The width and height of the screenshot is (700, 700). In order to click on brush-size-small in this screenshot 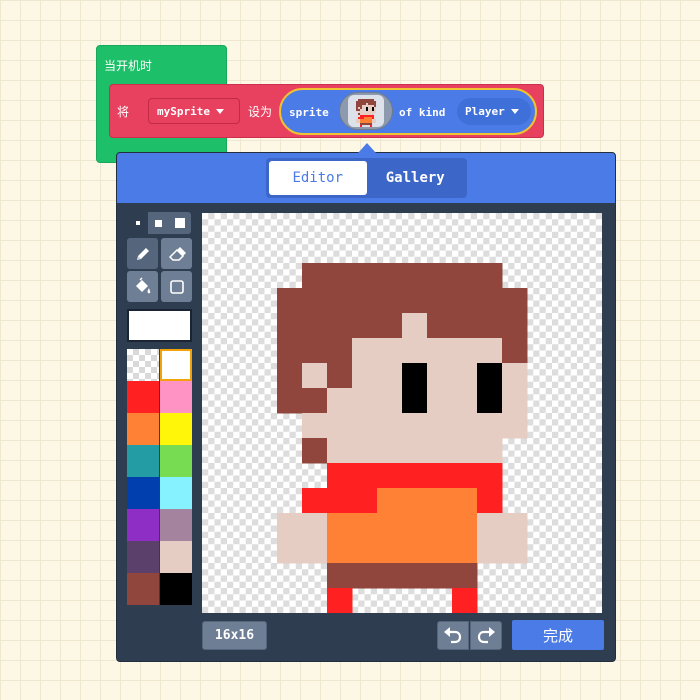, I will do `click(138, 223)`.